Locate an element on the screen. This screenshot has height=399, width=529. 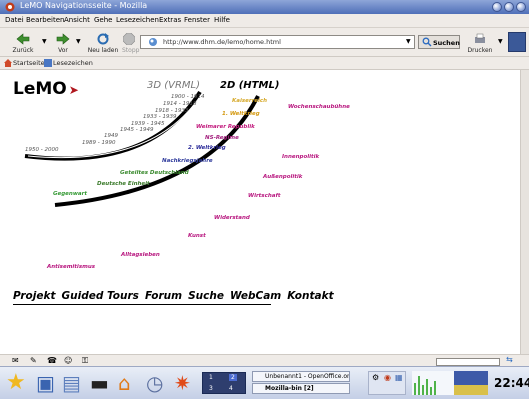
back-dropdown-icon: ▼ is located at coordinates (44, 41).